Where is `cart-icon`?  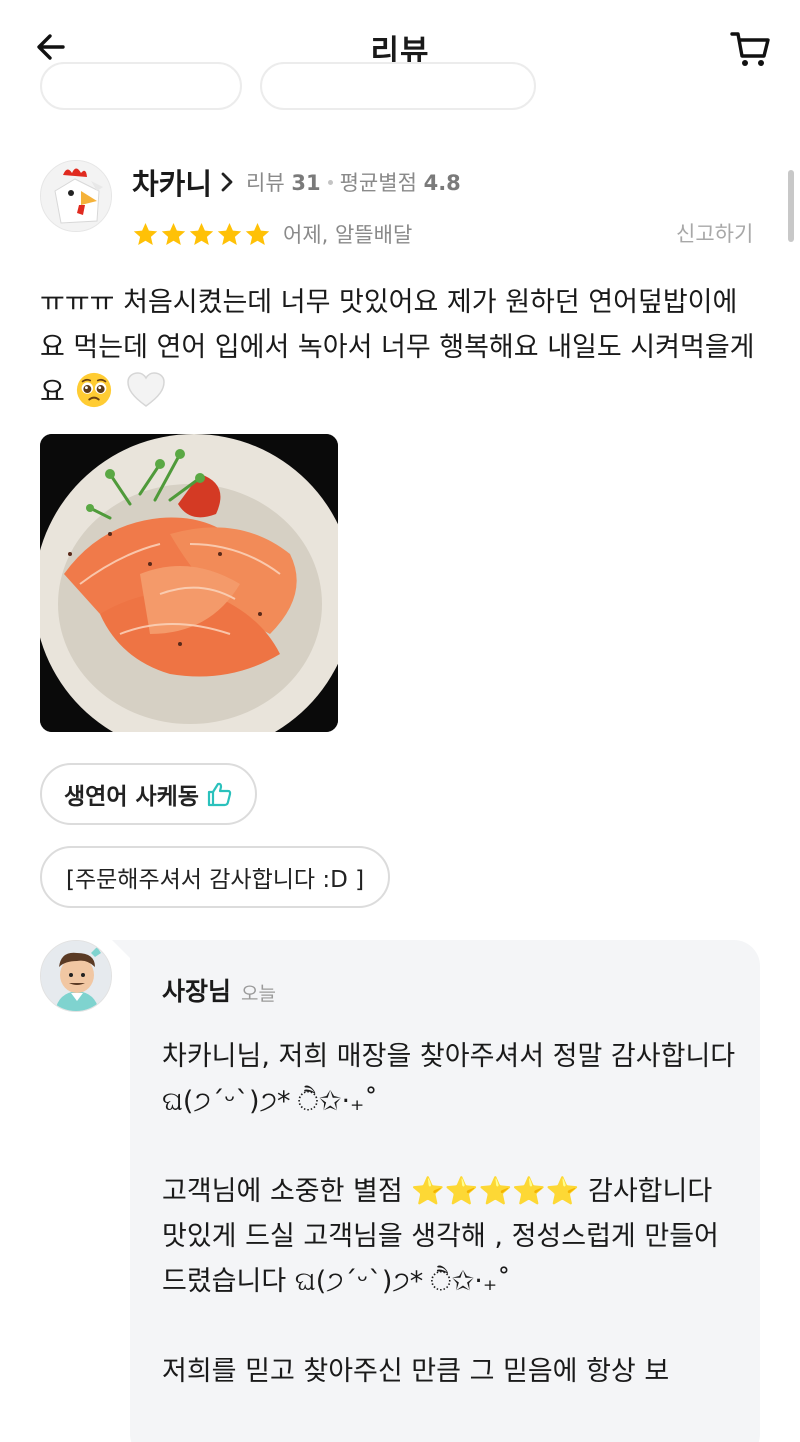
cart-icon is located at coordinates (750, 49).